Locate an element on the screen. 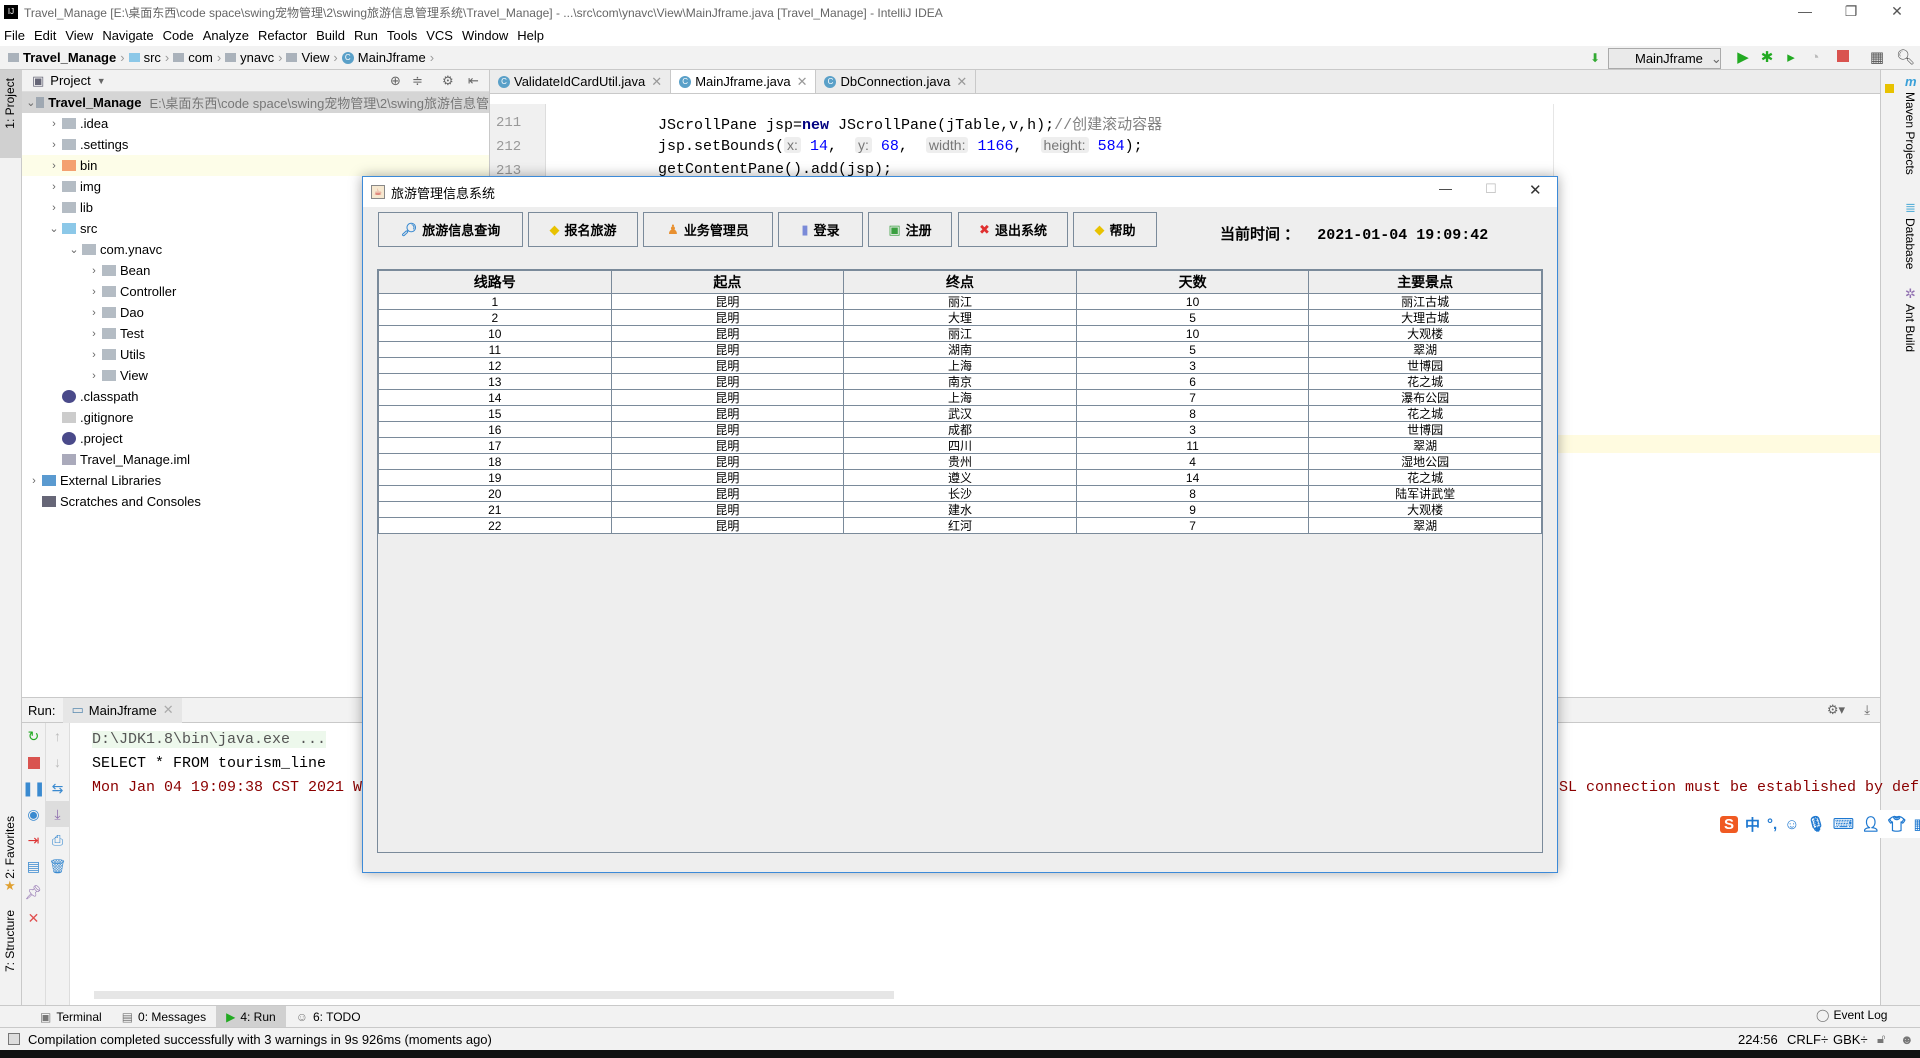  rerun-icon: ↻ is located at coordinates (33, 736).